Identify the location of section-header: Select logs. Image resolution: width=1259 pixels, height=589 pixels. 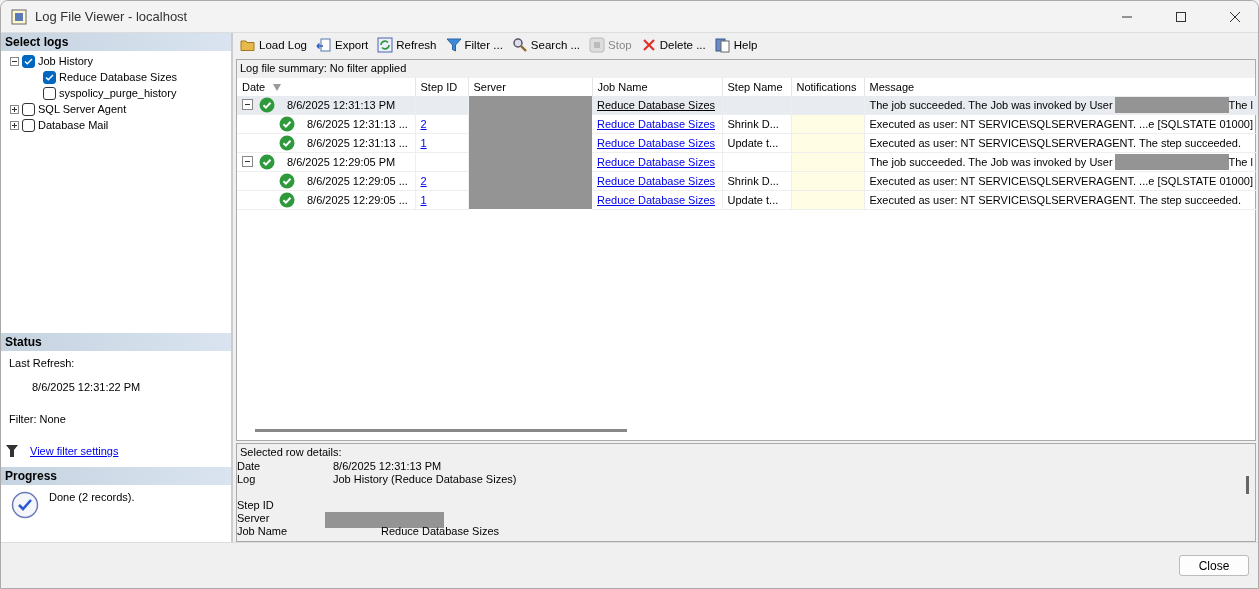
(116, 42).